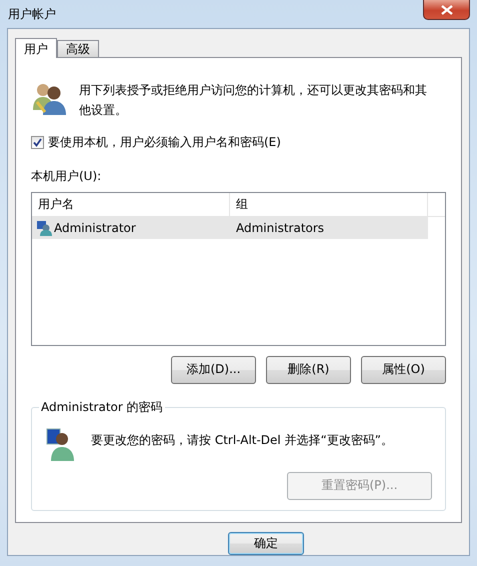  What do you see at coordinates (61, 444) in the screenshot?
I see `user-computer-icon` at bounding box center [61, 444].